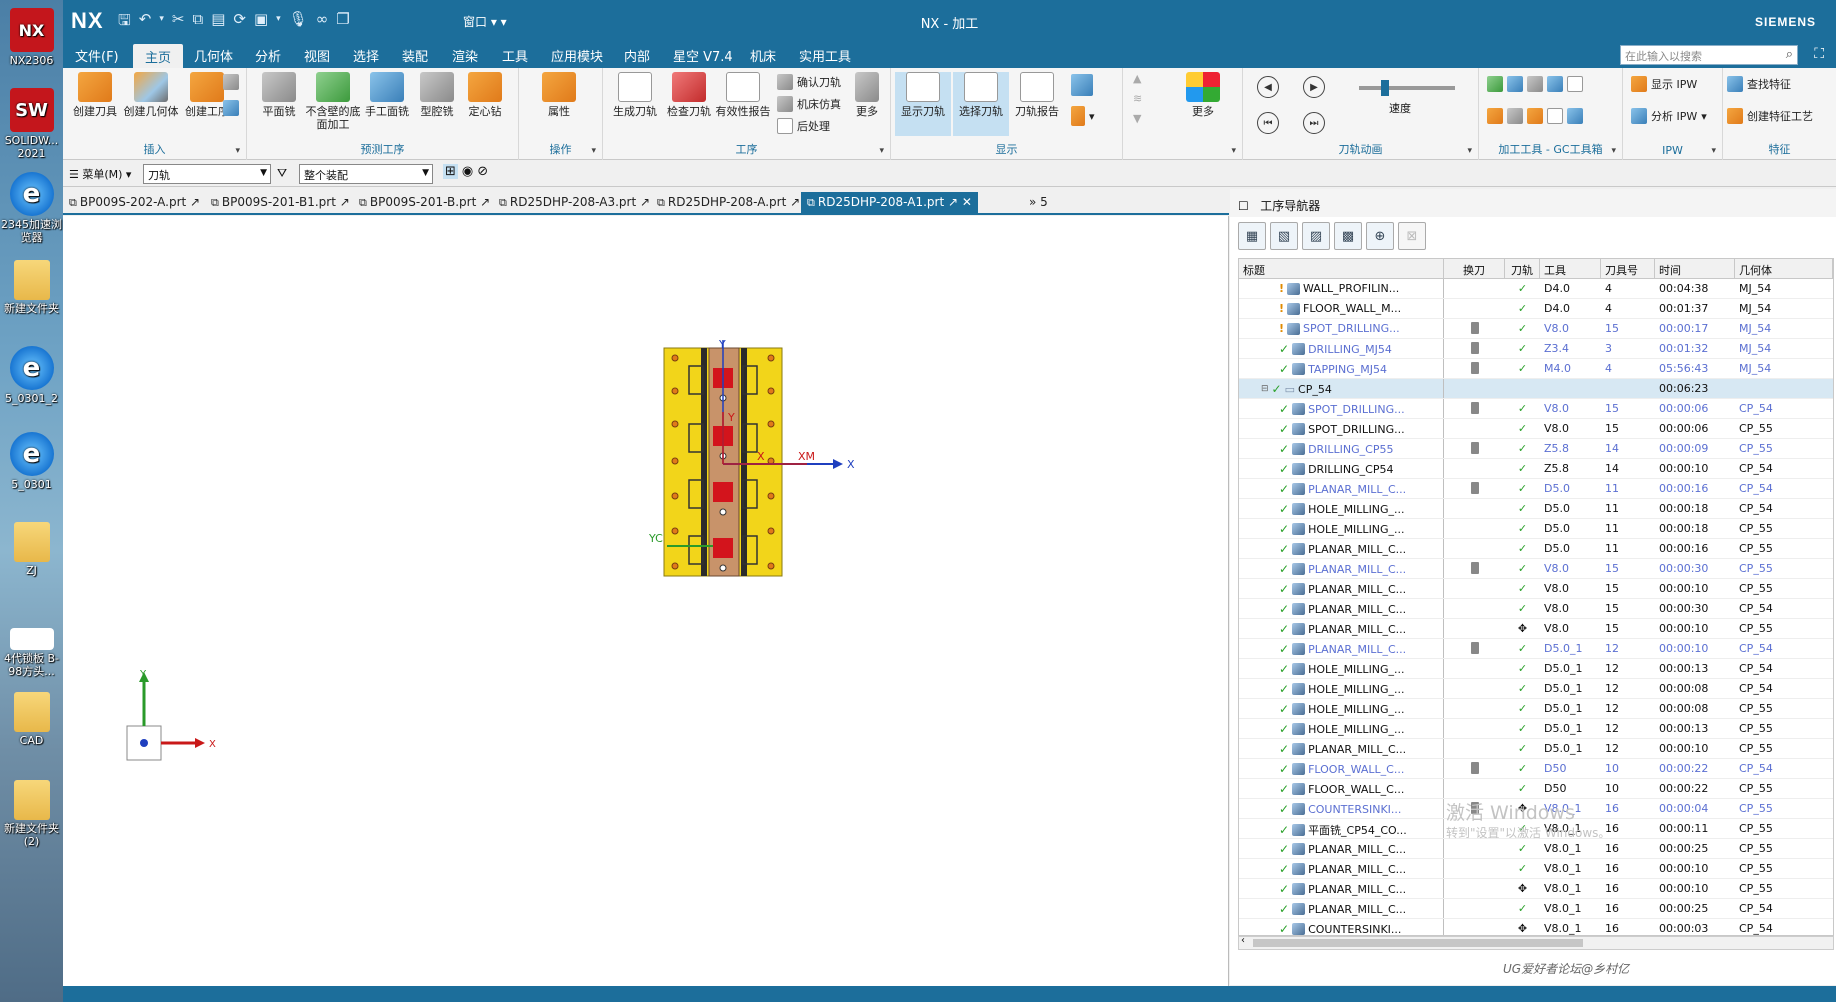 The width and height of the screenshot is (1836, 1002). What do you see at coordinates (889, 203) in the screenshot?
I see `file-tab-active: ⧉ RD25DHP-208-A1.prt ↗ ✕` at bounding box center [889, 203].